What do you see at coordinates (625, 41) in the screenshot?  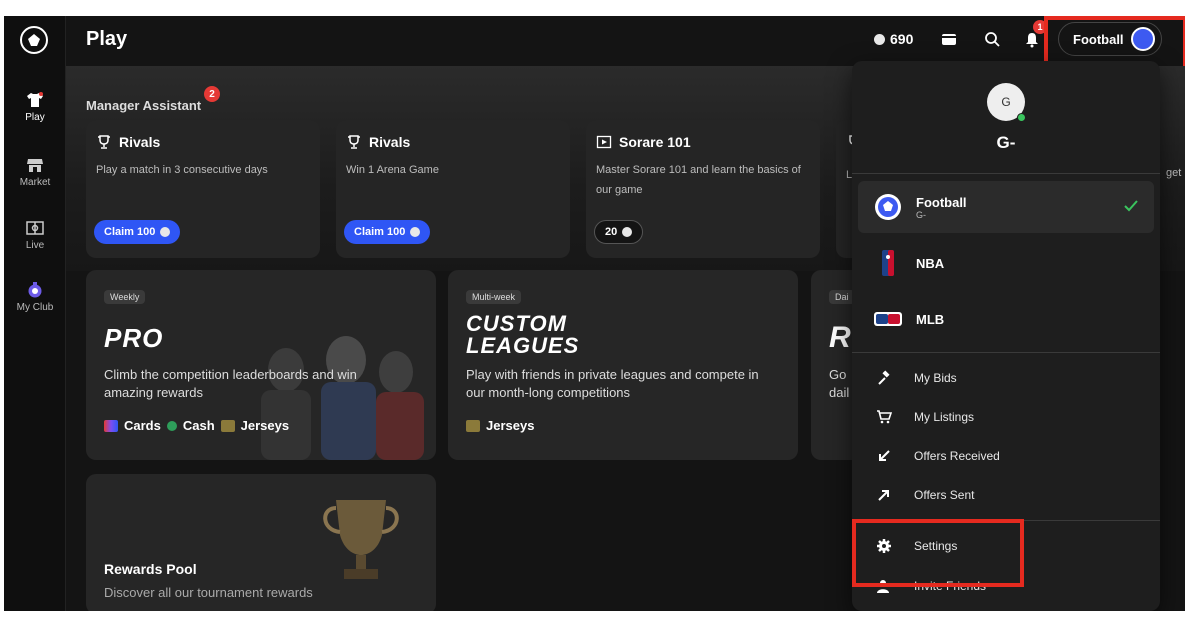 I see `top-bar: Play 690 1 Football` at bounding box center [625, 41].